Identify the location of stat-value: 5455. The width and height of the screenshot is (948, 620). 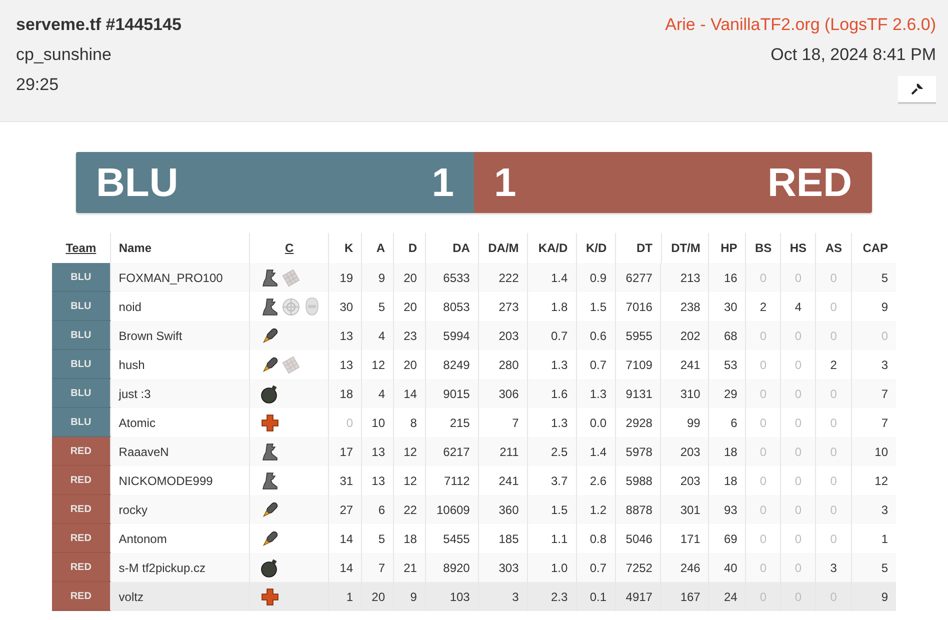
(456, 539).